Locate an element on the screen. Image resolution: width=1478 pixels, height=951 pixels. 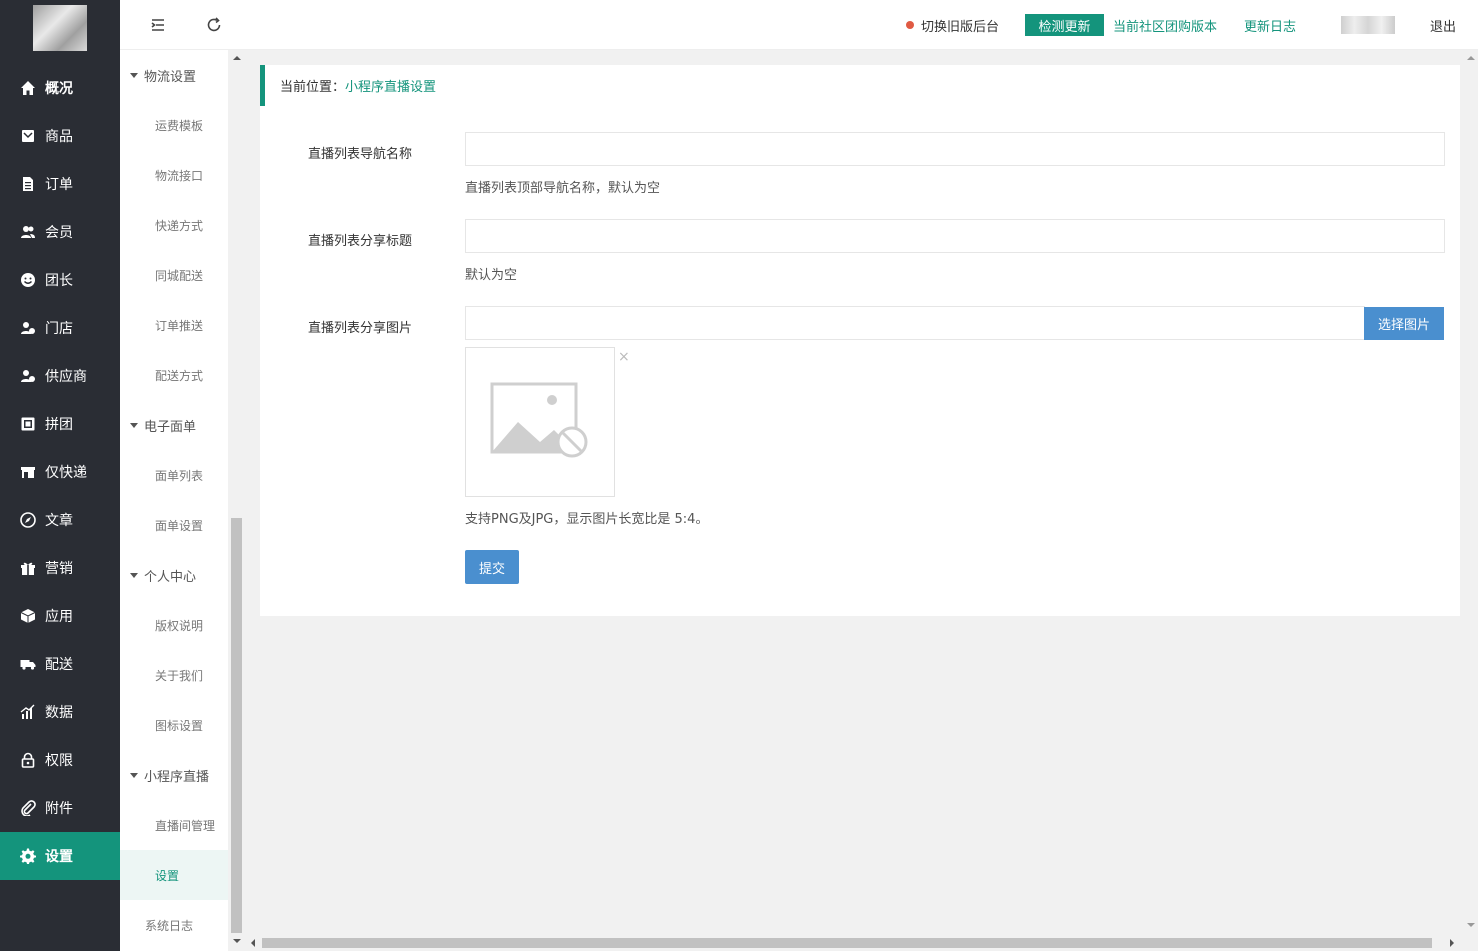
logout-link: 退出 is located at coordinates (1443, 25).